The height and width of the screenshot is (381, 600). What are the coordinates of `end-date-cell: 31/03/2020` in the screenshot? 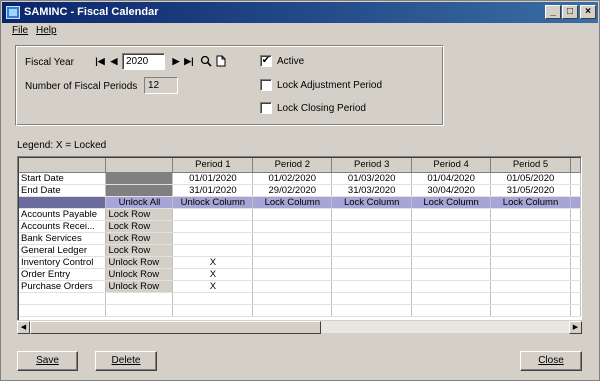 It's located at (372, 190).